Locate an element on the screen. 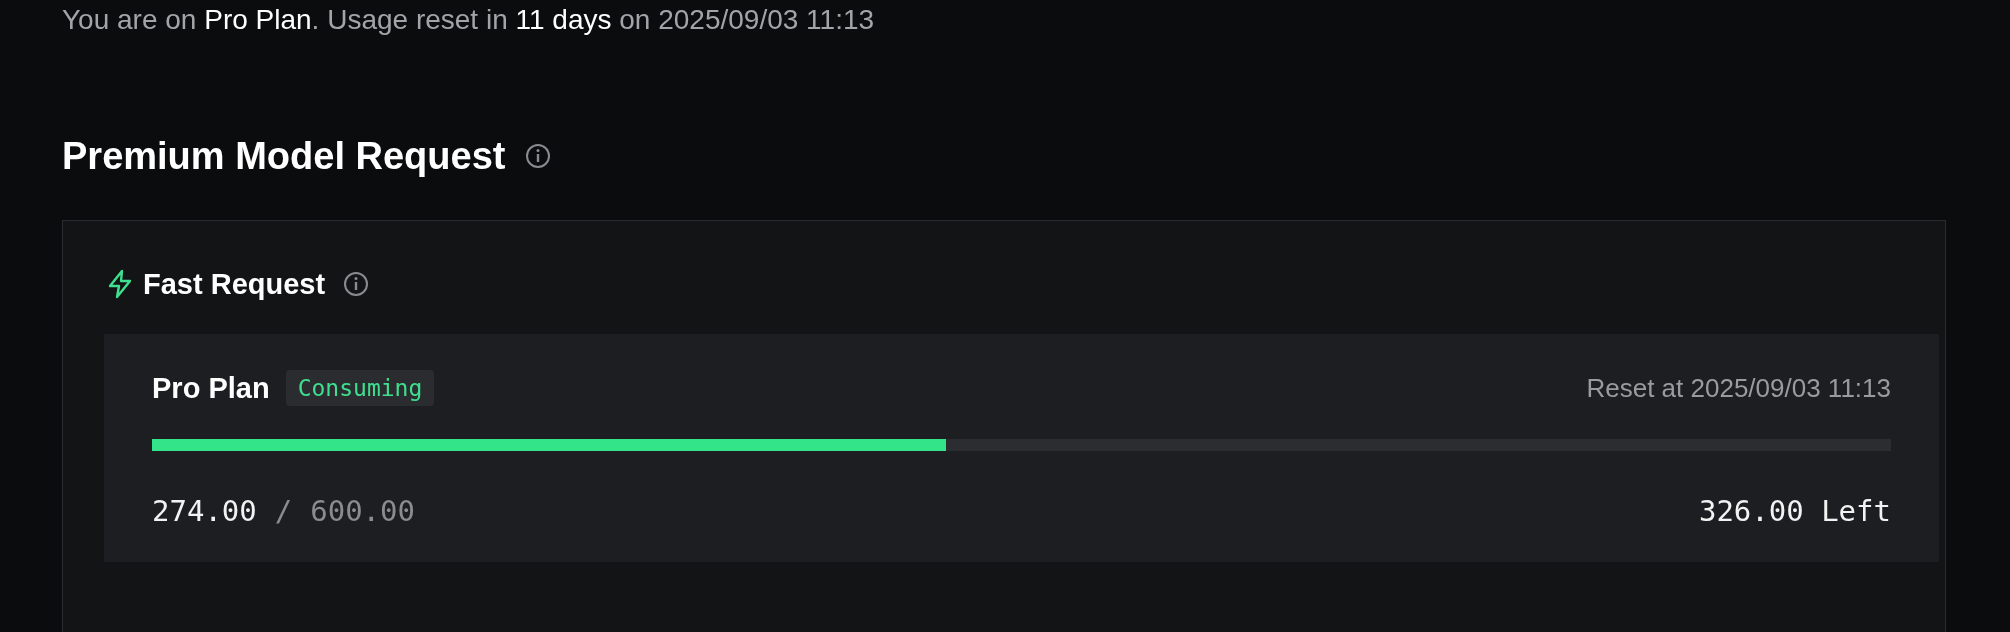 The width and height of the screenshot is (2010, 632). total-amount: 600.00 is located at coordinates (362, 511).